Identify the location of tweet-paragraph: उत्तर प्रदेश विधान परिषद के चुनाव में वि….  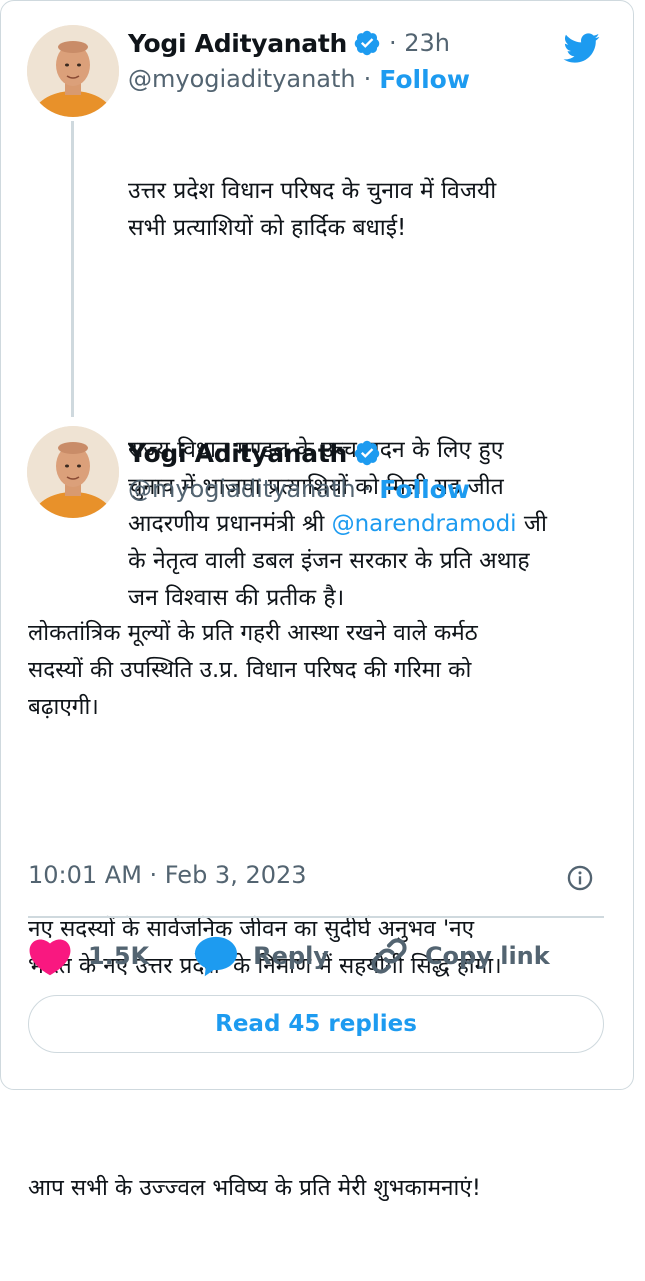
(312, 209).